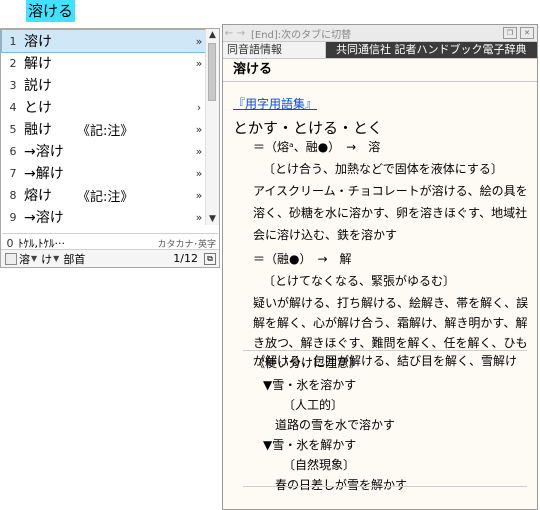 This screenshot has height=510, width=540. Describe the element at coordinates (301, 35) in the screenshot. I see `dictionary-title: [End]:次のタブに切替` at that location.